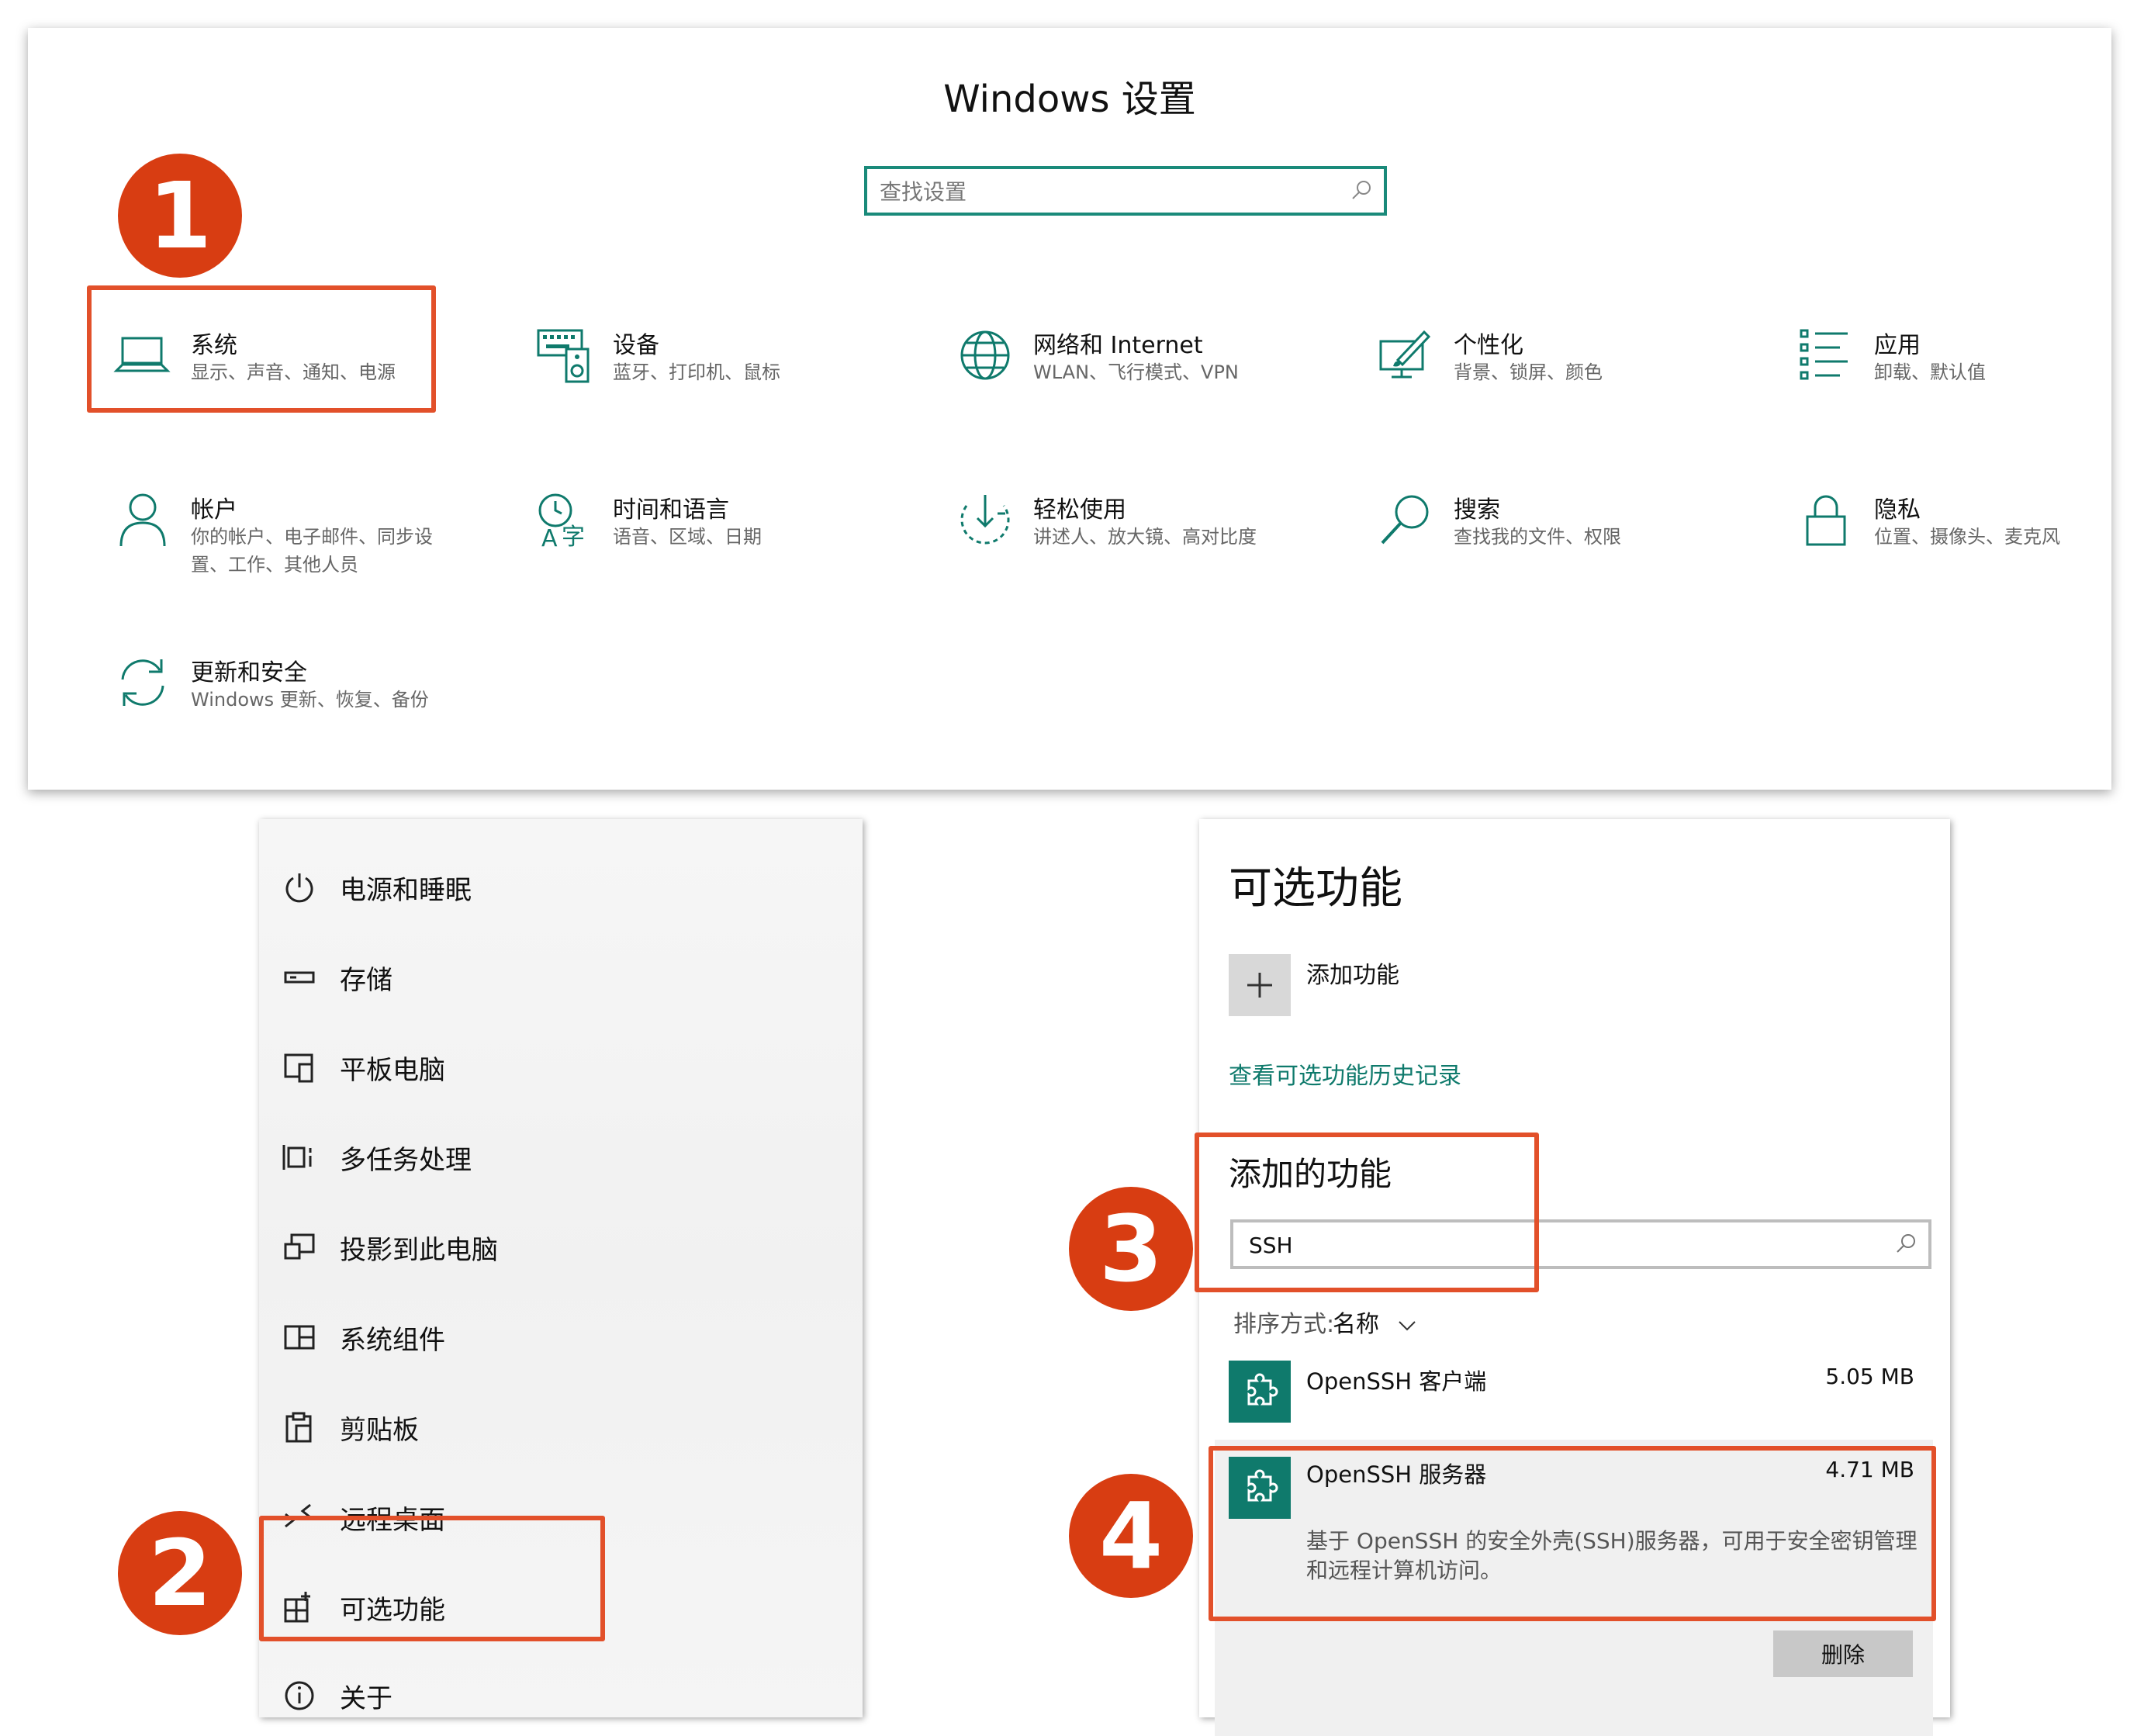  Describe the element at coordinates (1284, 1324) in the screenshot. I see `sort-label: 排序方式:` at that location.